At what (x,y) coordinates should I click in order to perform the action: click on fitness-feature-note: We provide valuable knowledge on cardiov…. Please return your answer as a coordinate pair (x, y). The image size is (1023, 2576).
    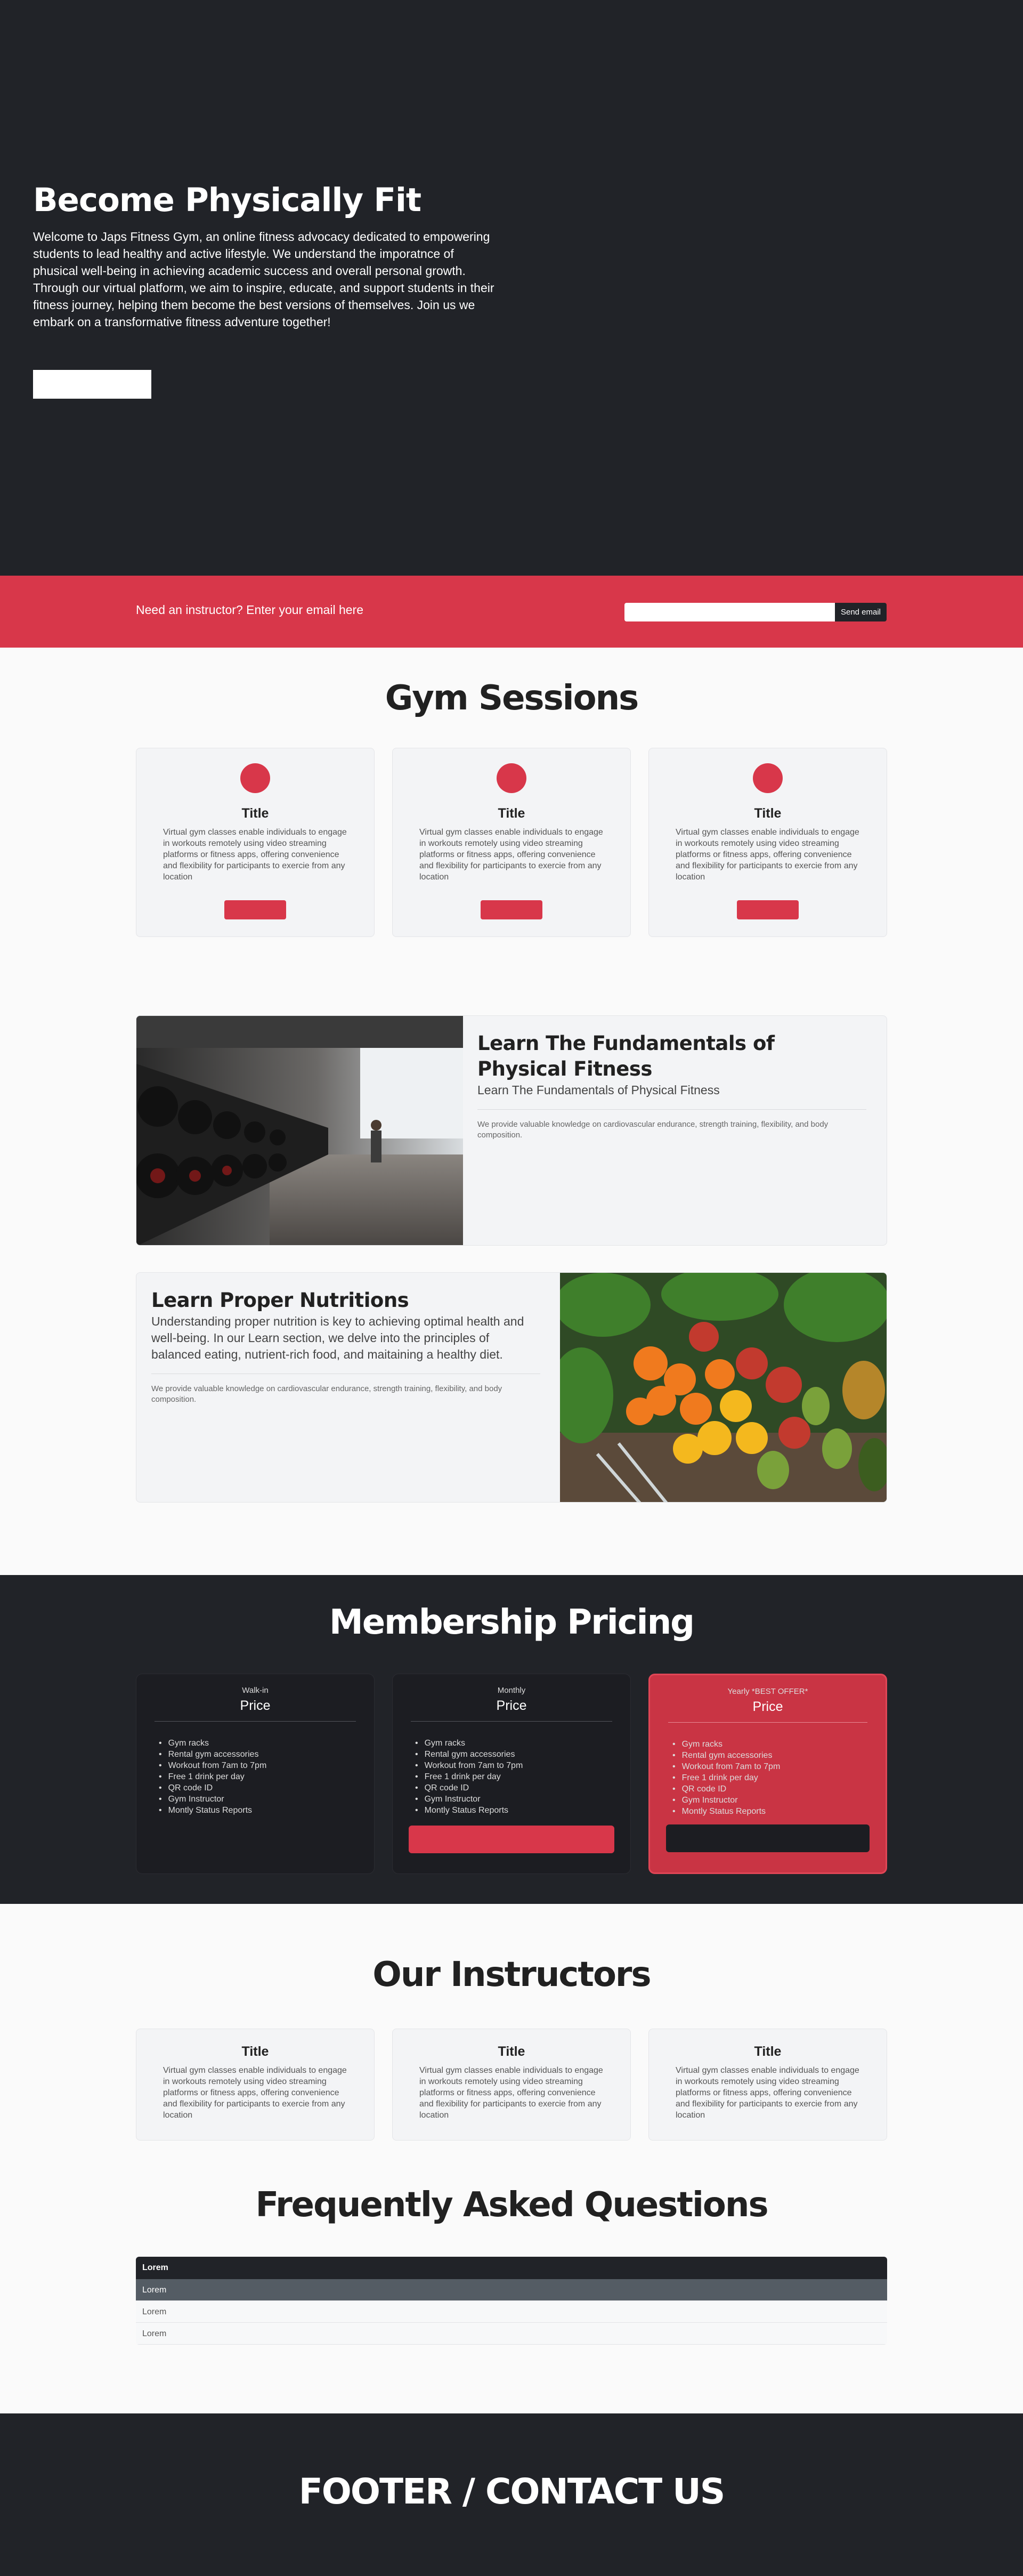
    Looking at the image, I should click on (653, 1130).